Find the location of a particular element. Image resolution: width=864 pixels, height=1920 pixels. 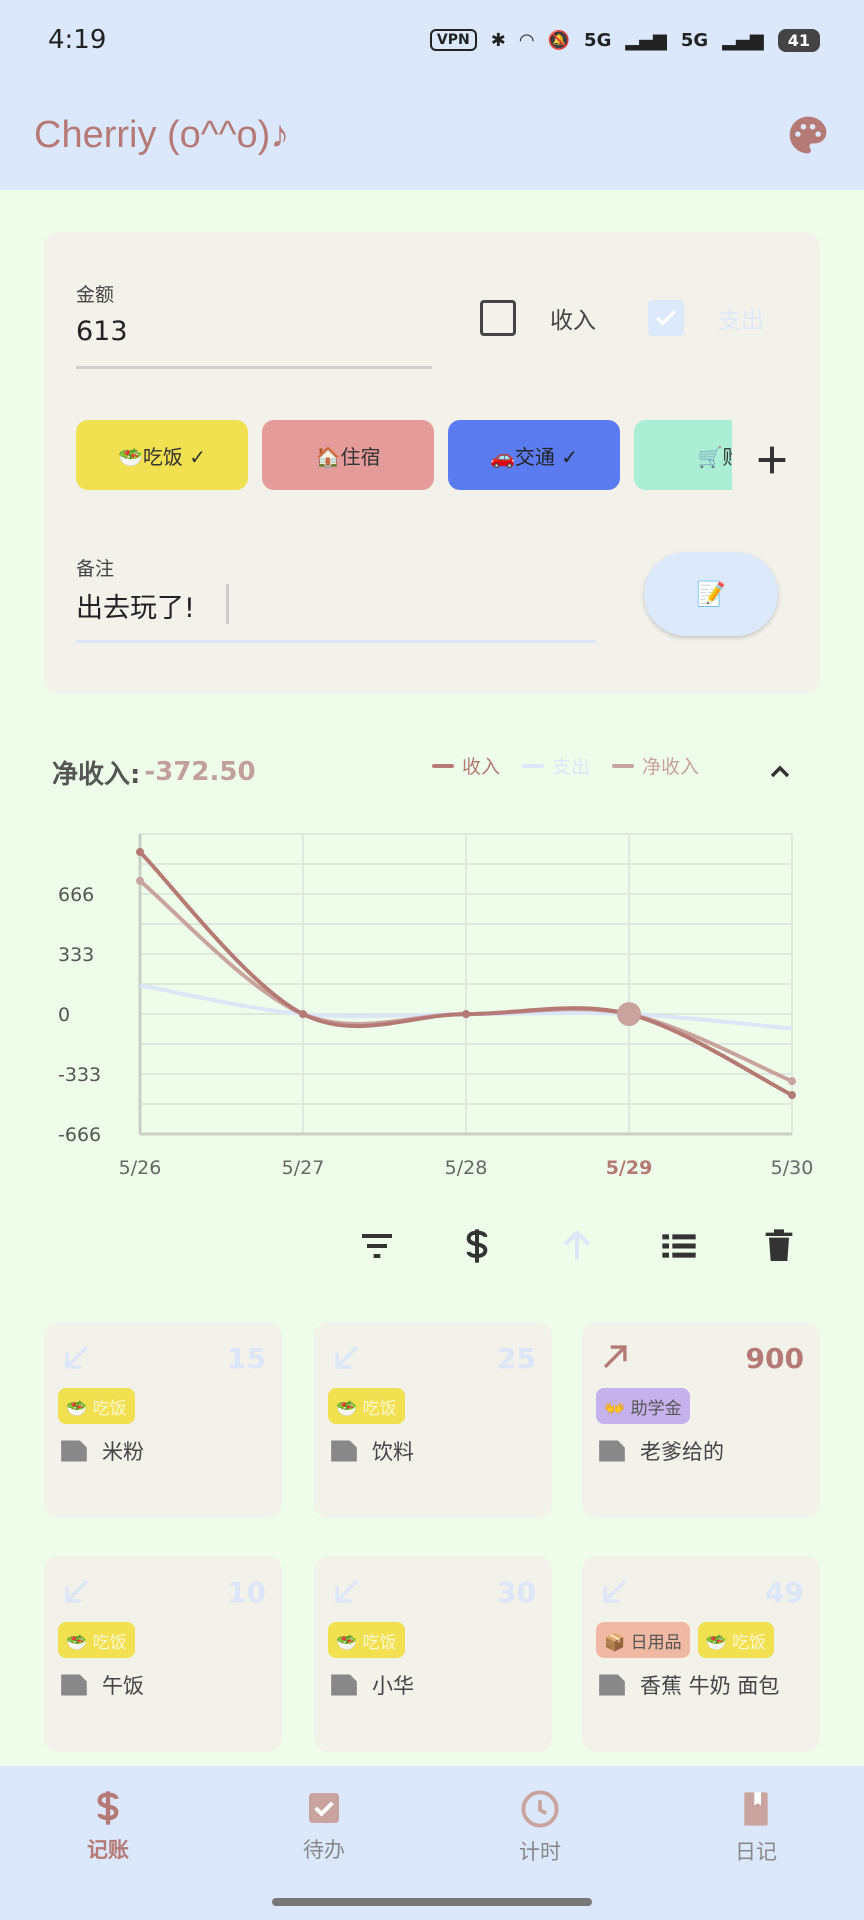

x-tick-label: 5/26 is located at coordinates (140, 1168).